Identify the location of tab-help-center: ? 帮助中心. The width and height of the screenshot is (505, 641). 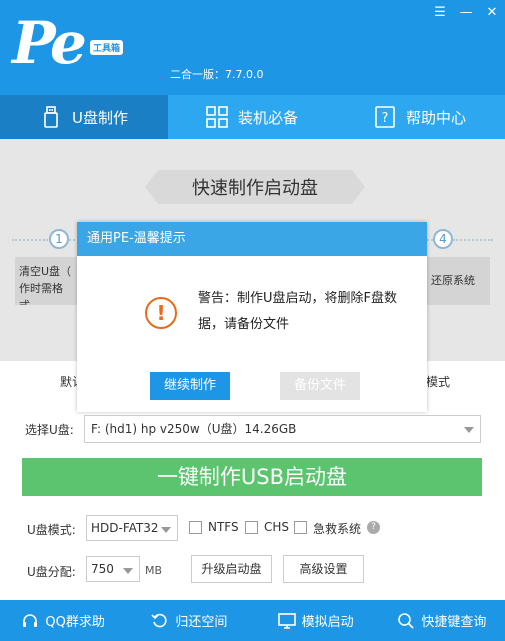
(420, 117).